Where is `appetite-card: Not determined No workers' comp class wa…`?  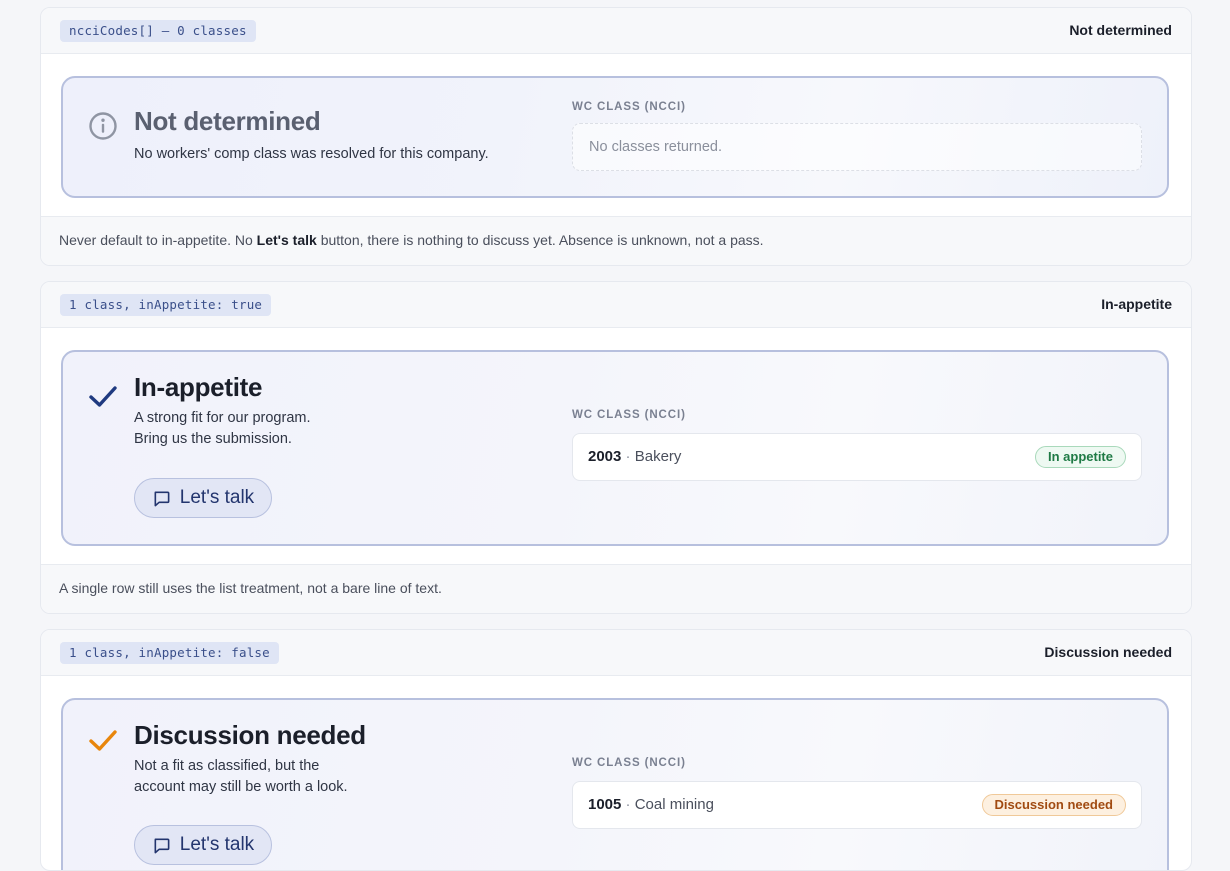
appetite-card: Not determined No workers' comp class wa… is located at coordinates (615, 137).